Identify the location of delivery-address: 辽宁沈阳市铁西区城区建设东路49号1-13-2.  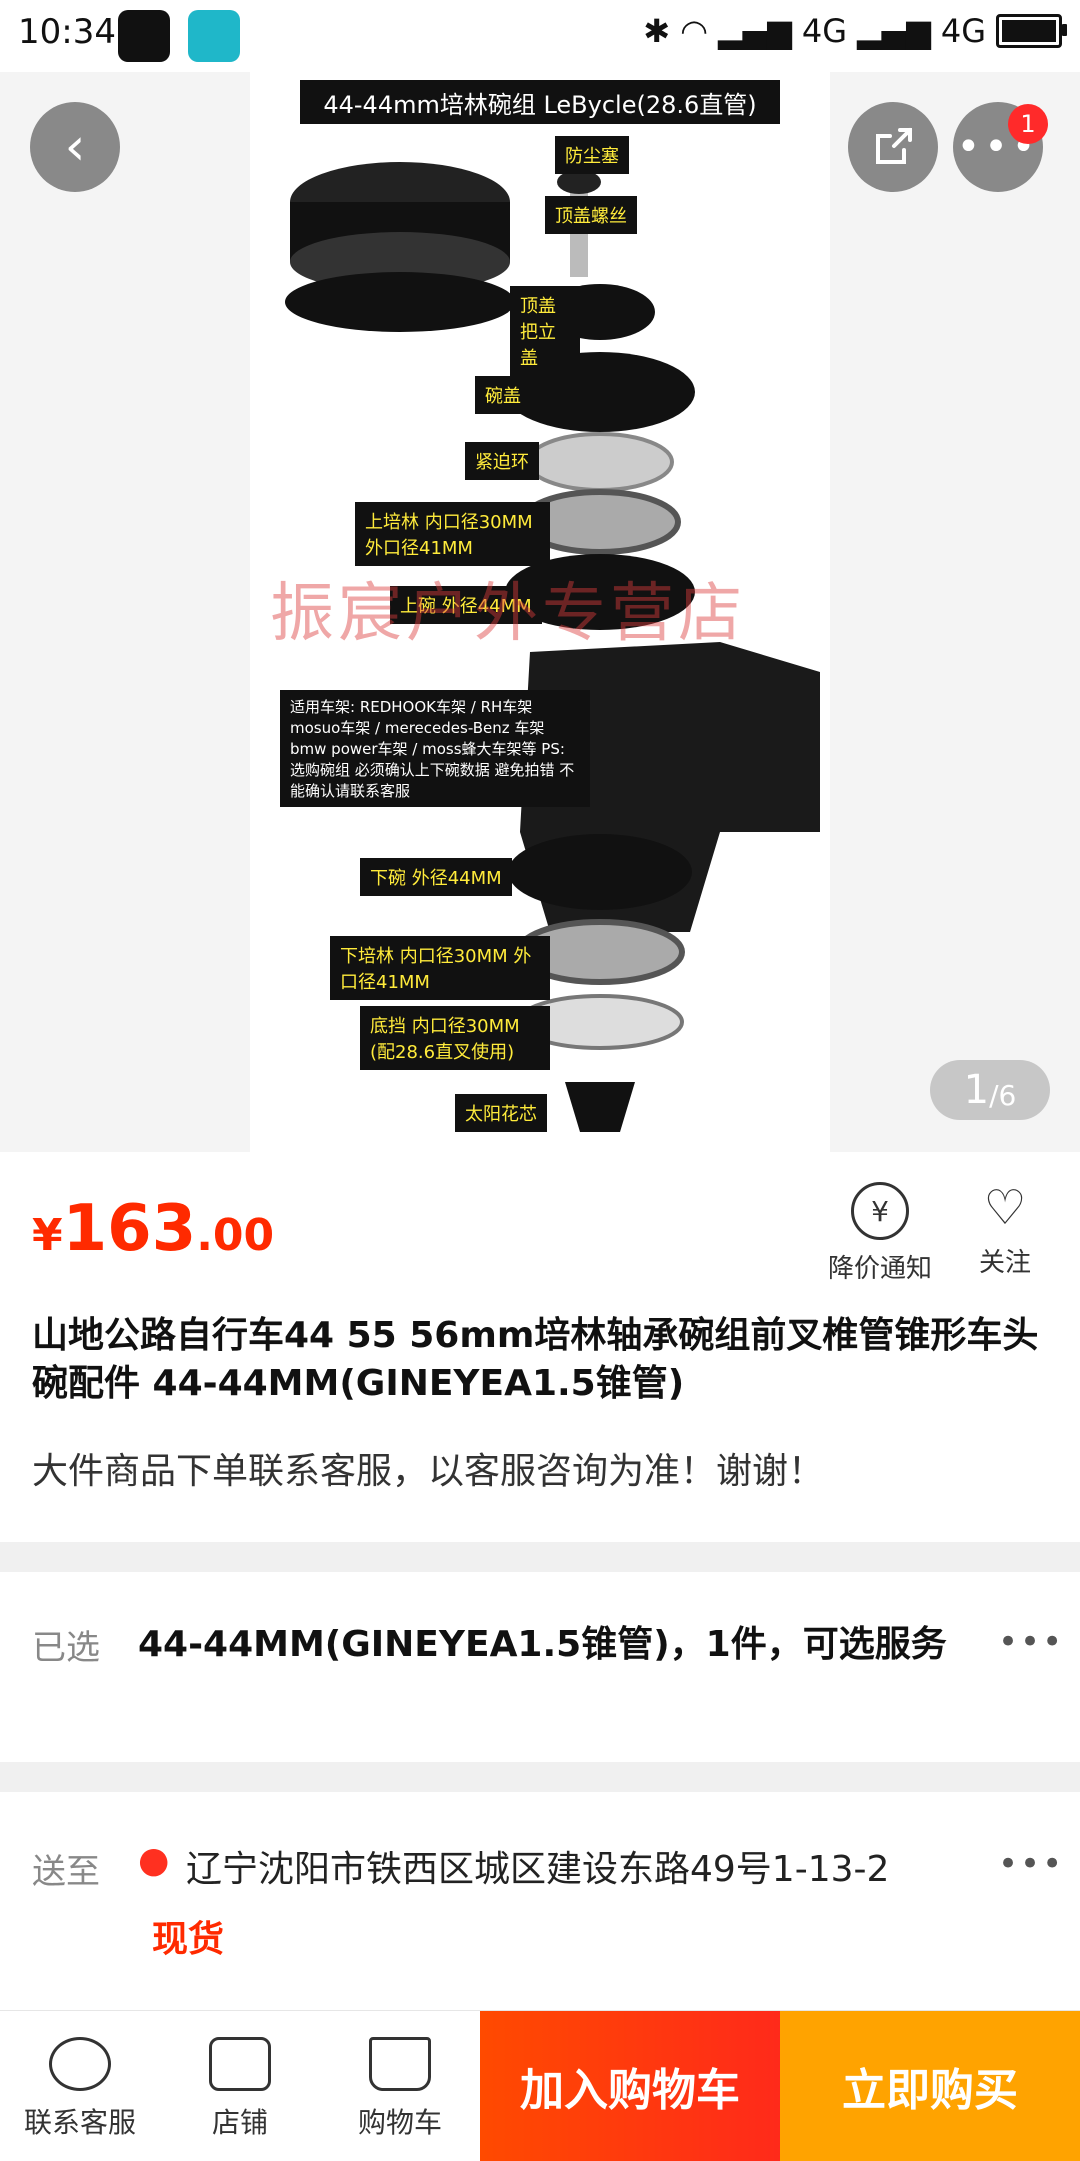
(538, 1869).